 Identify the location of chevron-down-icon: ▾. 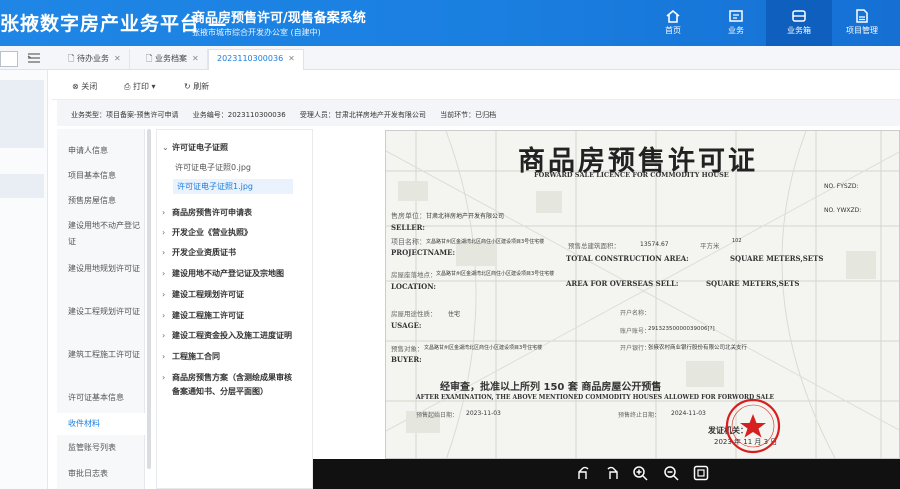
(152, 86).